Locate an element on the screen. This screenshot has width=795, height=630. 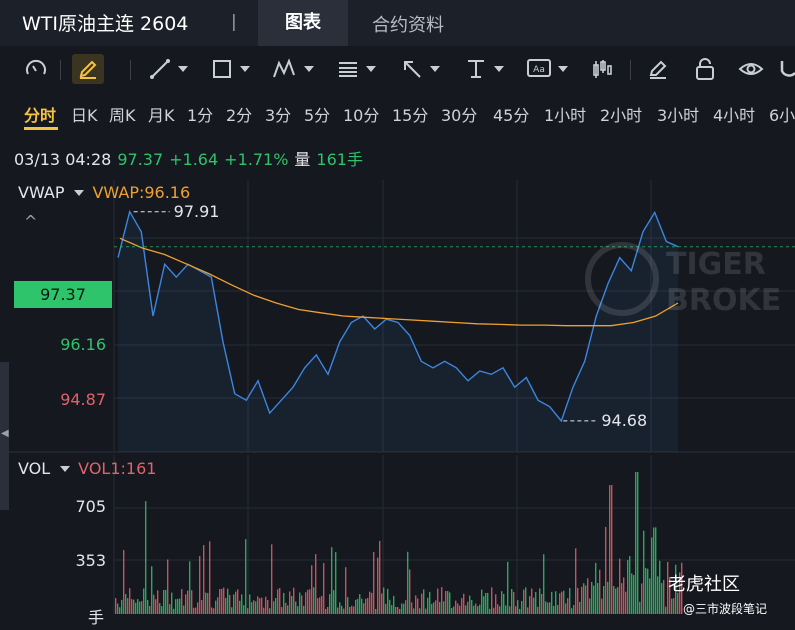
period-13: 1小时 is located at coordinates (565, 114).